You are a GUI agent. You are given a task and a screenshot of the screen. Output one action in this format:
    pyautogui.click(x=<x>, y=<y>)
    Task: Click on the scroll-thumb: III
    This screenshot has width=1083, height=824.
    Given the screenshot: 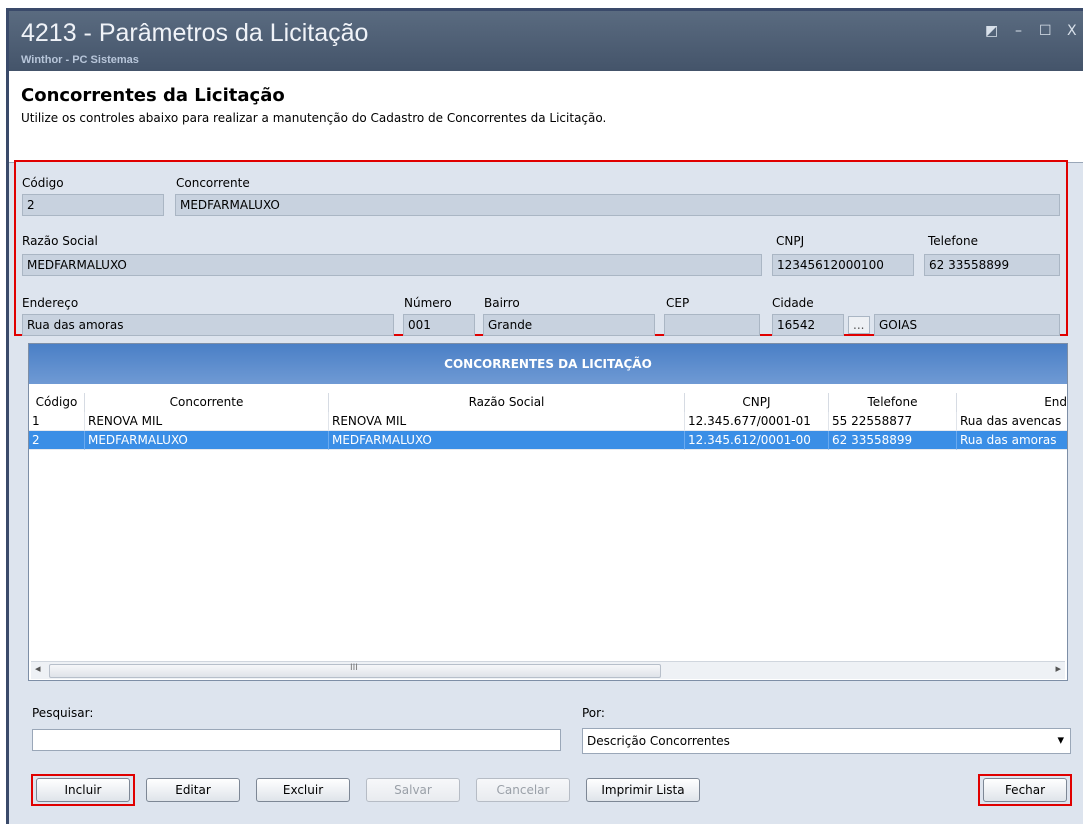 What is the action you would take?
    pyautogui.click(x=355, y=670)
    